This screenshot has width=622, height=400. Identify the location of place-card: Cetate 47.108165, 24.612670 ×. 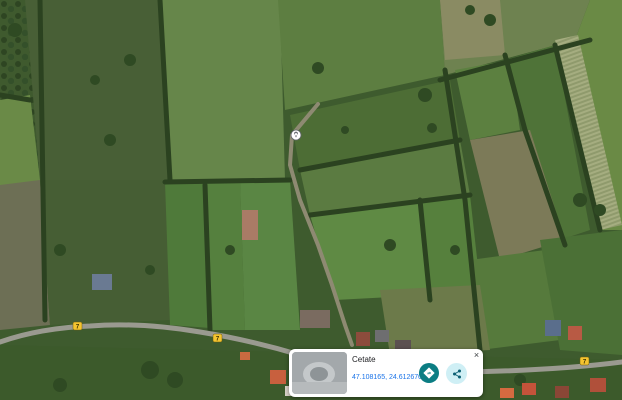
(386, 373).